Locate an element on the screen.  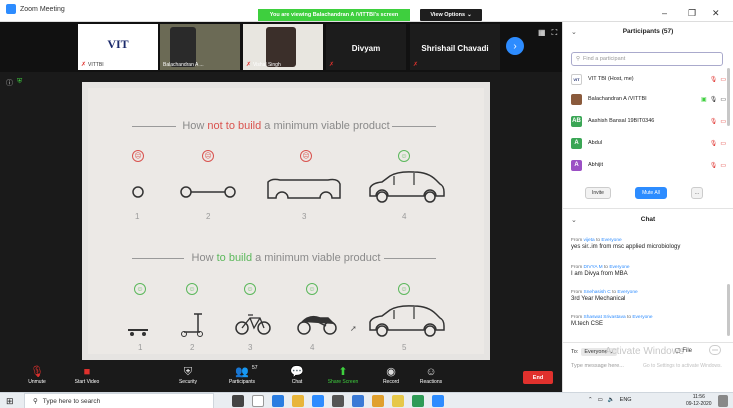
video-icon: ▭ is located at coordinates (723, 99).